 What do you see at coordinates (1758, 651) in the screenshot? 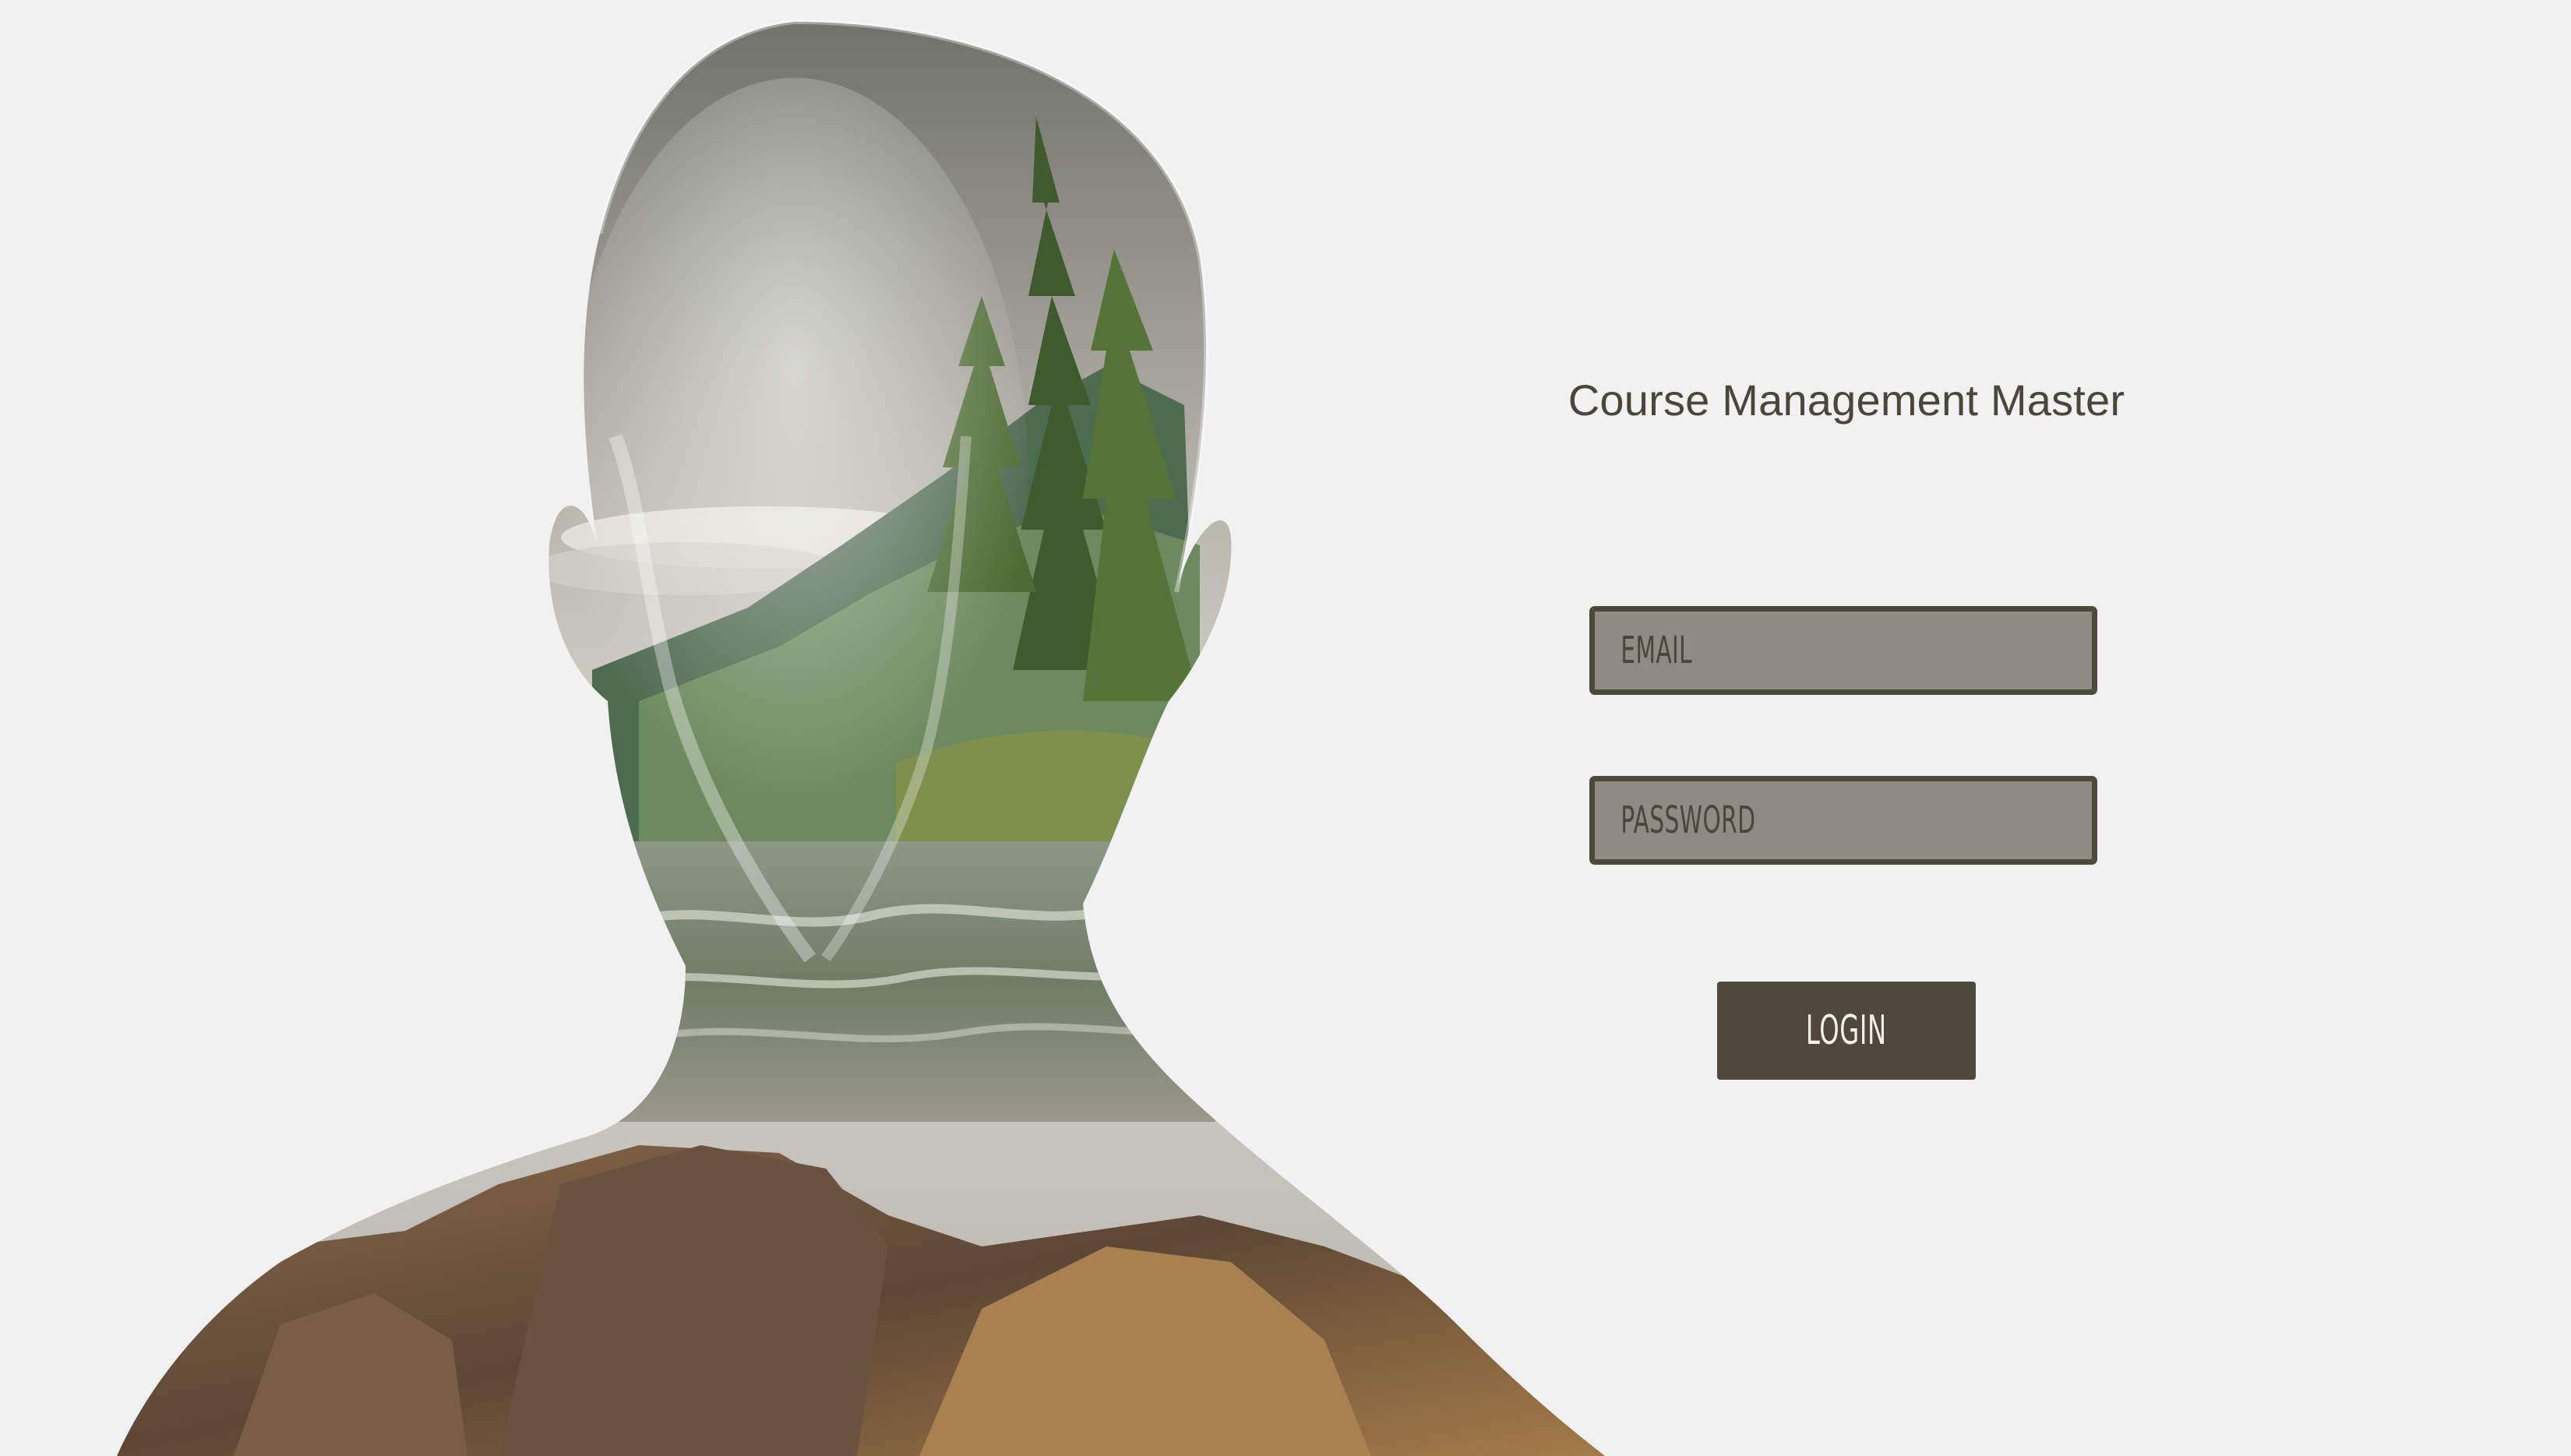
I see `email-input` at bounding box center [1758, 651].